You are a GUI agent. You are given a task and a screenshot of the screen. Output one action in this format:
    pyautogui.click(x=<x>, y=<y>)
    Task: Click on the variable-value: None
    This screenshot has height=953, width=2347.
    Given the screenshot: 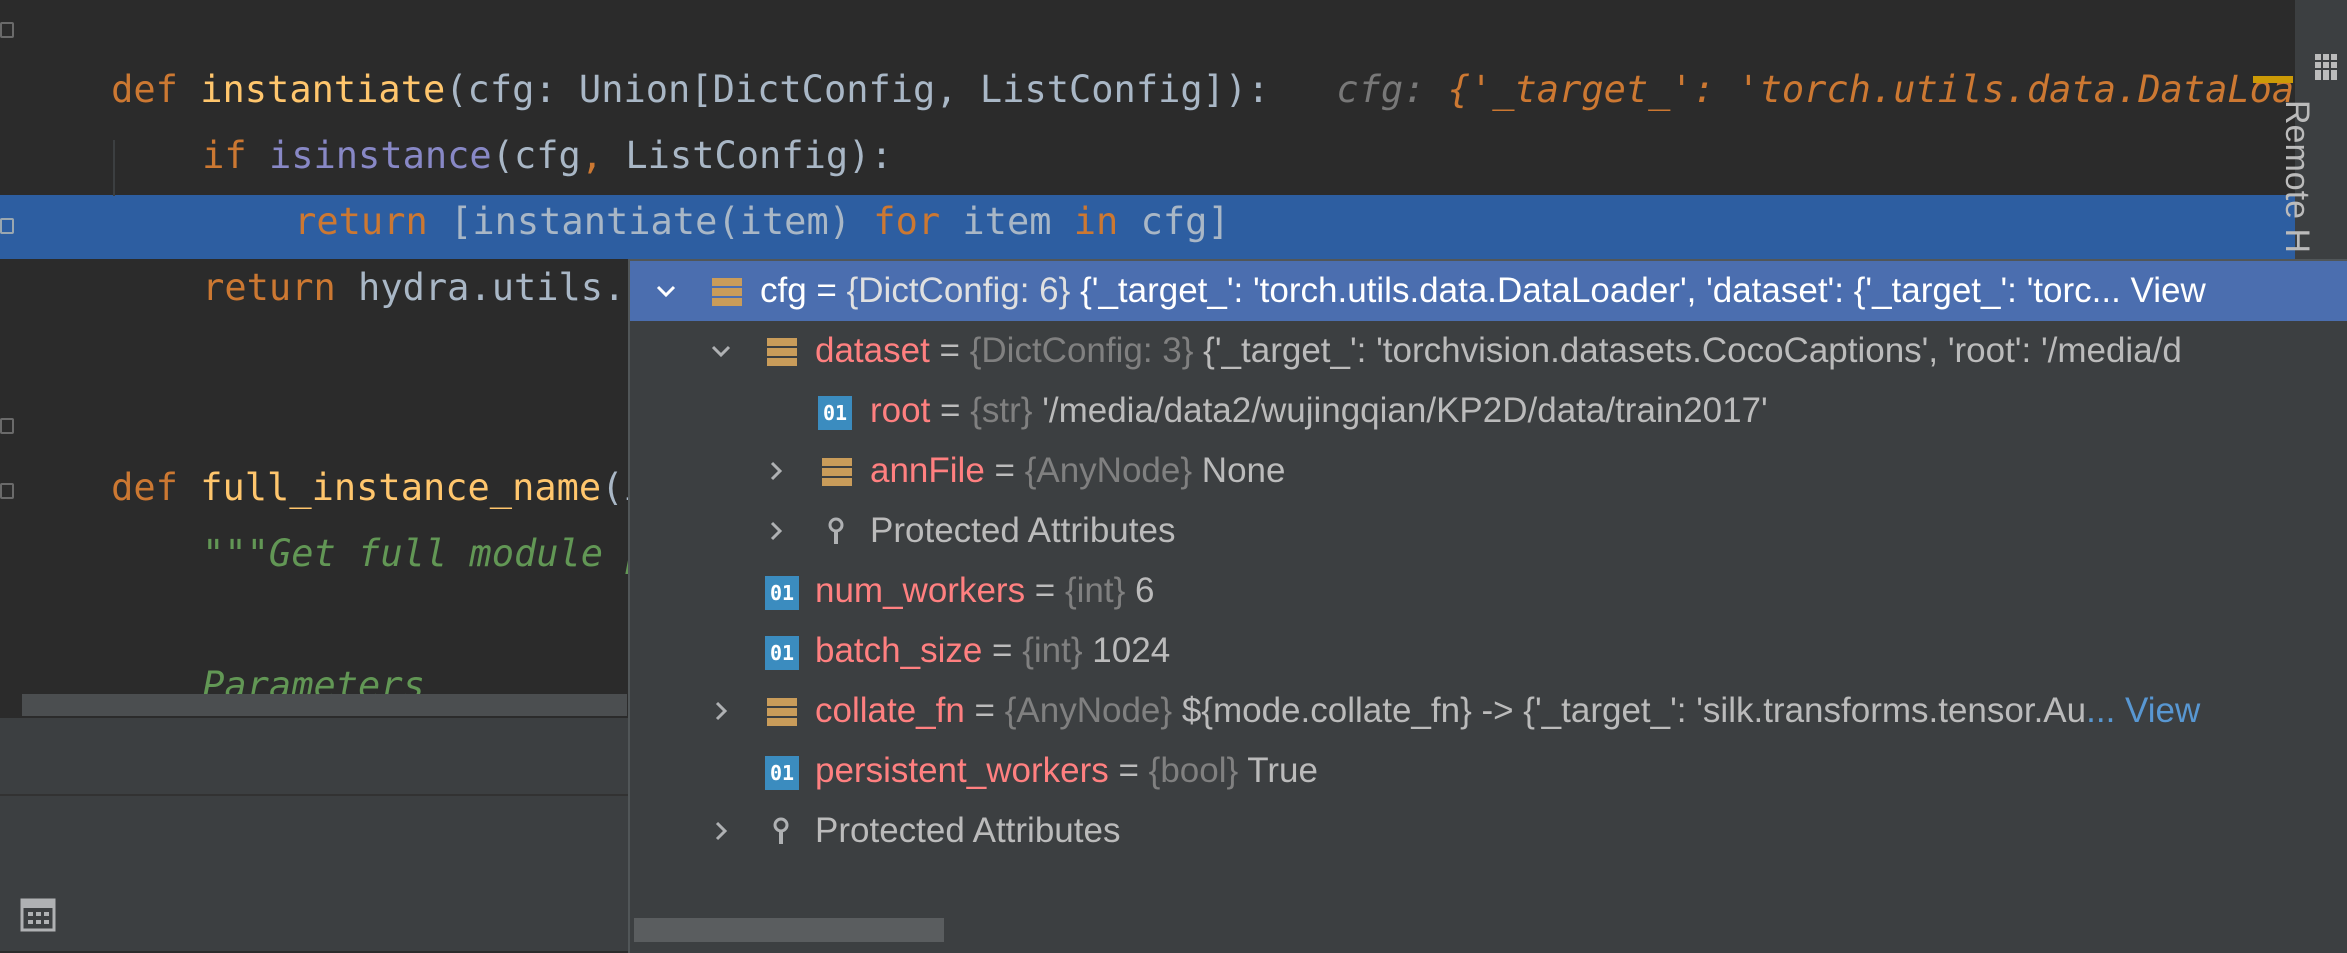 What is the action you would take?
    pyautogui.click(x=1239, y=470)
    